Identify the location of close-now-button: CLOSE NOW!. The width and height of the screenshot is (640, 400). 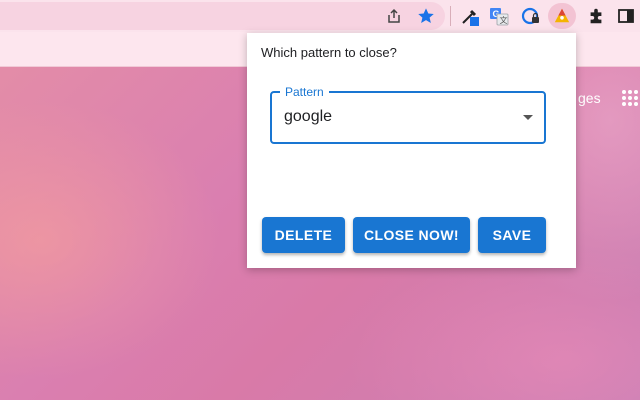
(411, 235).